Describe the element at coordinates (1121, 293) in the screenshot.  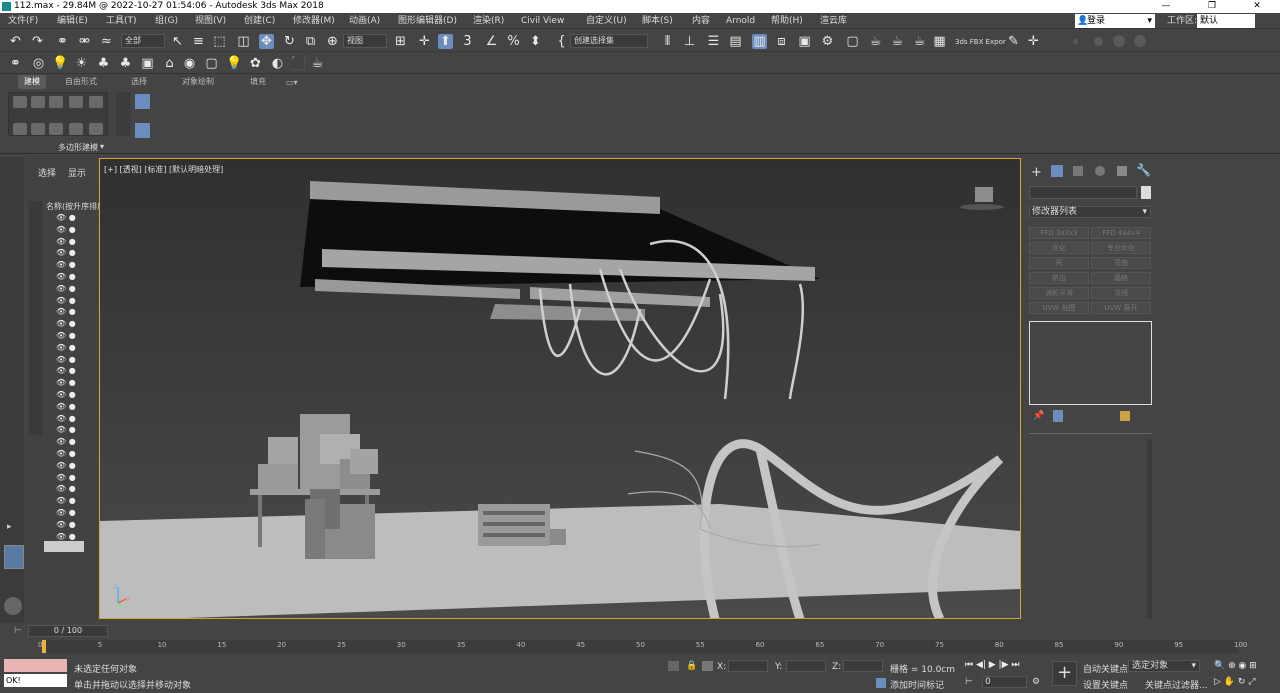
I see `mod-normal-button: 法线` at that location.